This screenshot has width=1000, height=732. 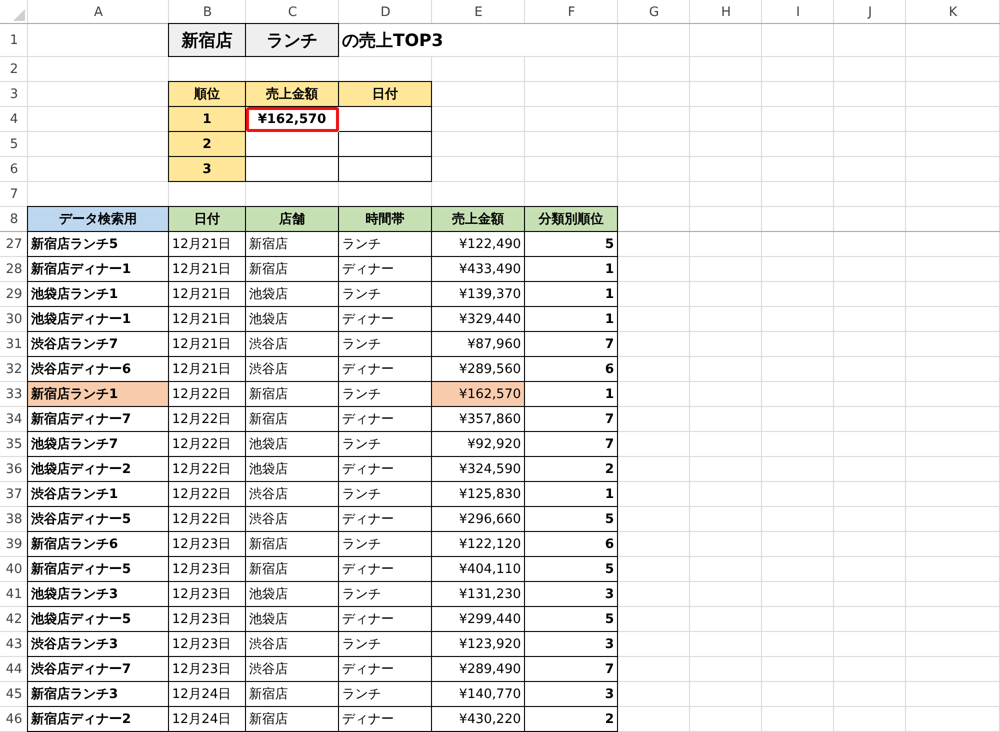 What do you see at coordinates (98, 12) in the screenshot?
I see `column-header: A` at bounding box center [98, 12].